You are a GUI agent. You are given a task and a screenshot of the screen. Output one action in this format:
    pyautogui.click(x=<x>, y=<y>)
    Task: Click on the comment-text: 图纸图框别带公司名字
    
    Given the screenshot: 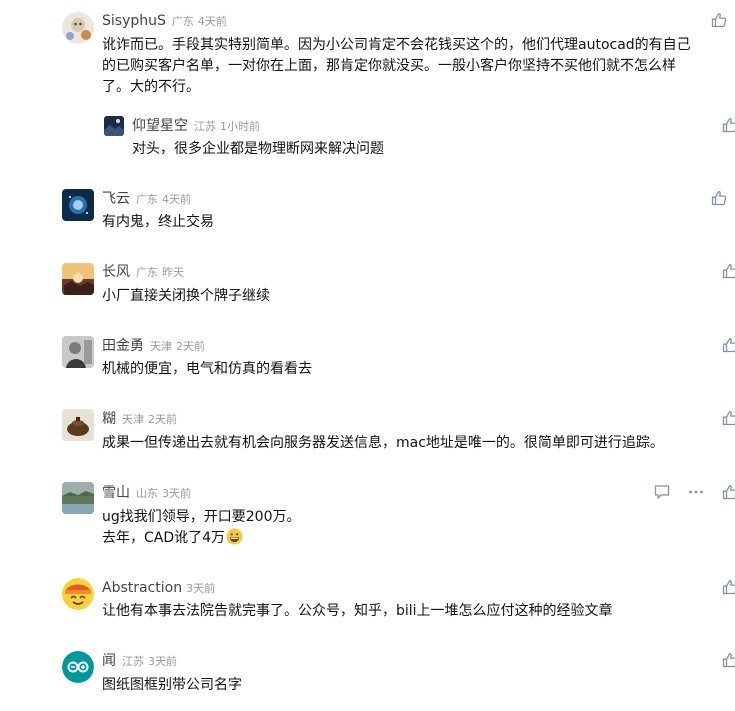 What is the action you would take?
    pyautogui.click(x=172, y=685)
    